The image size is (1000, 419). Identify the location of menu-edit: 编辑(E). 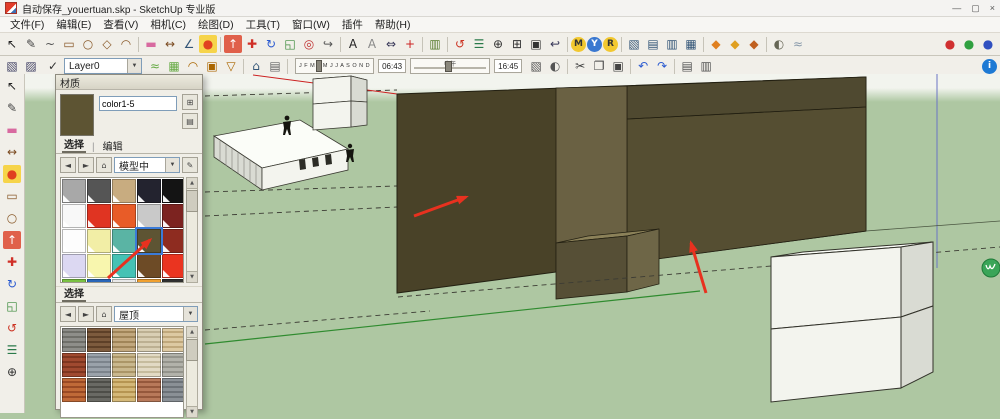
(73, 24).